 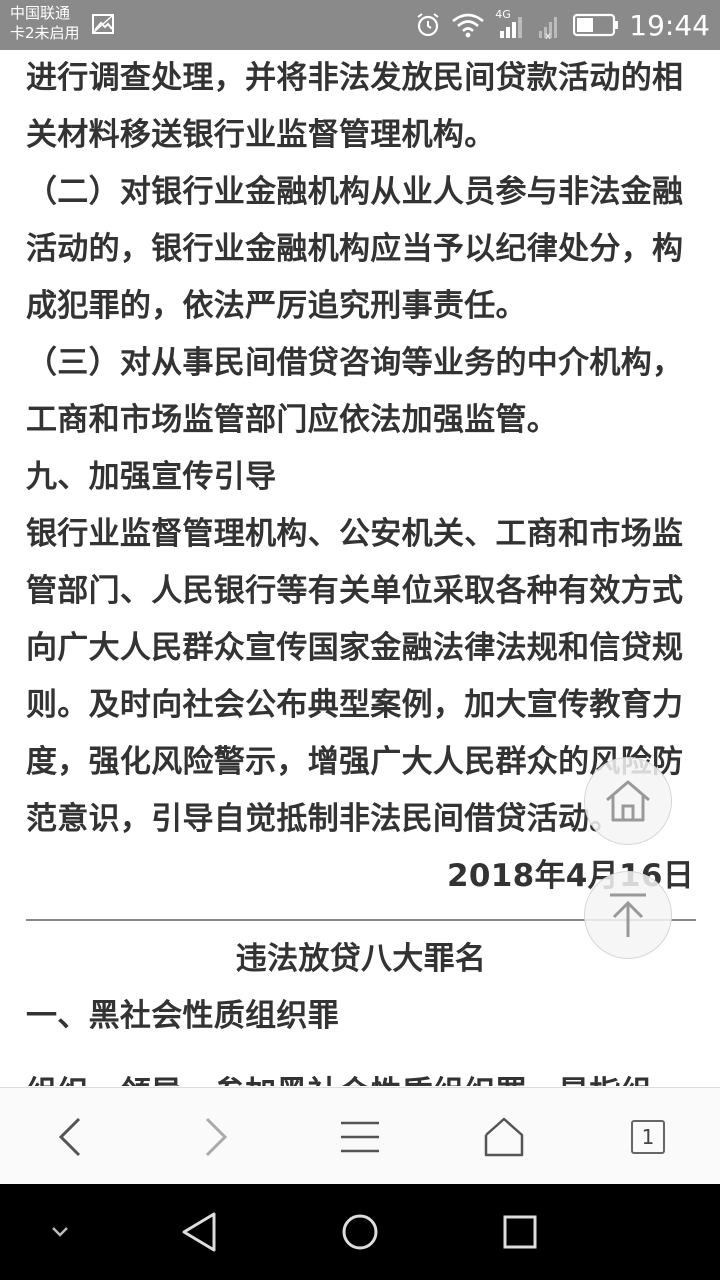 What do you see at coordinates (355, 106) in the screenshot?
I see `article-paragraph: 进行调查处理，并将非法发放民间贷款活动的相关材料移送银行业监督管理机构。` at bounding box center [355, 106].